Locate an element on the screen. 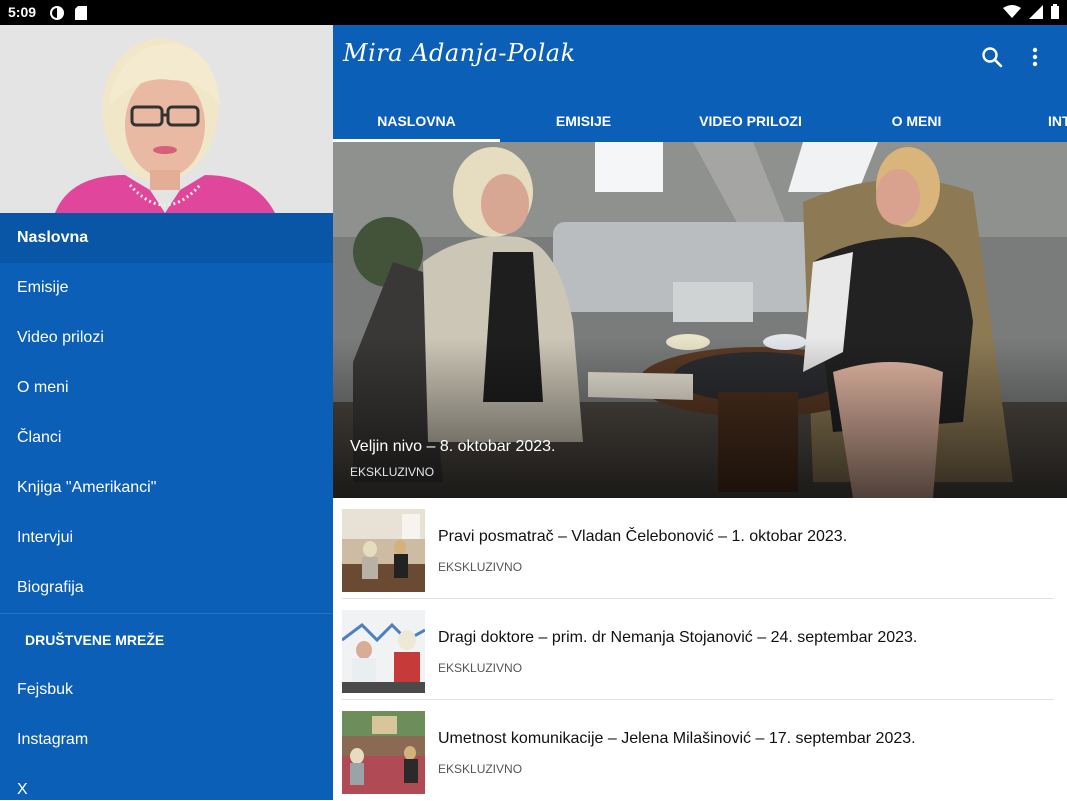 The image size is (1067, 801). tab-naslovna: NASLOVNA is located at coordinates (416, 120).